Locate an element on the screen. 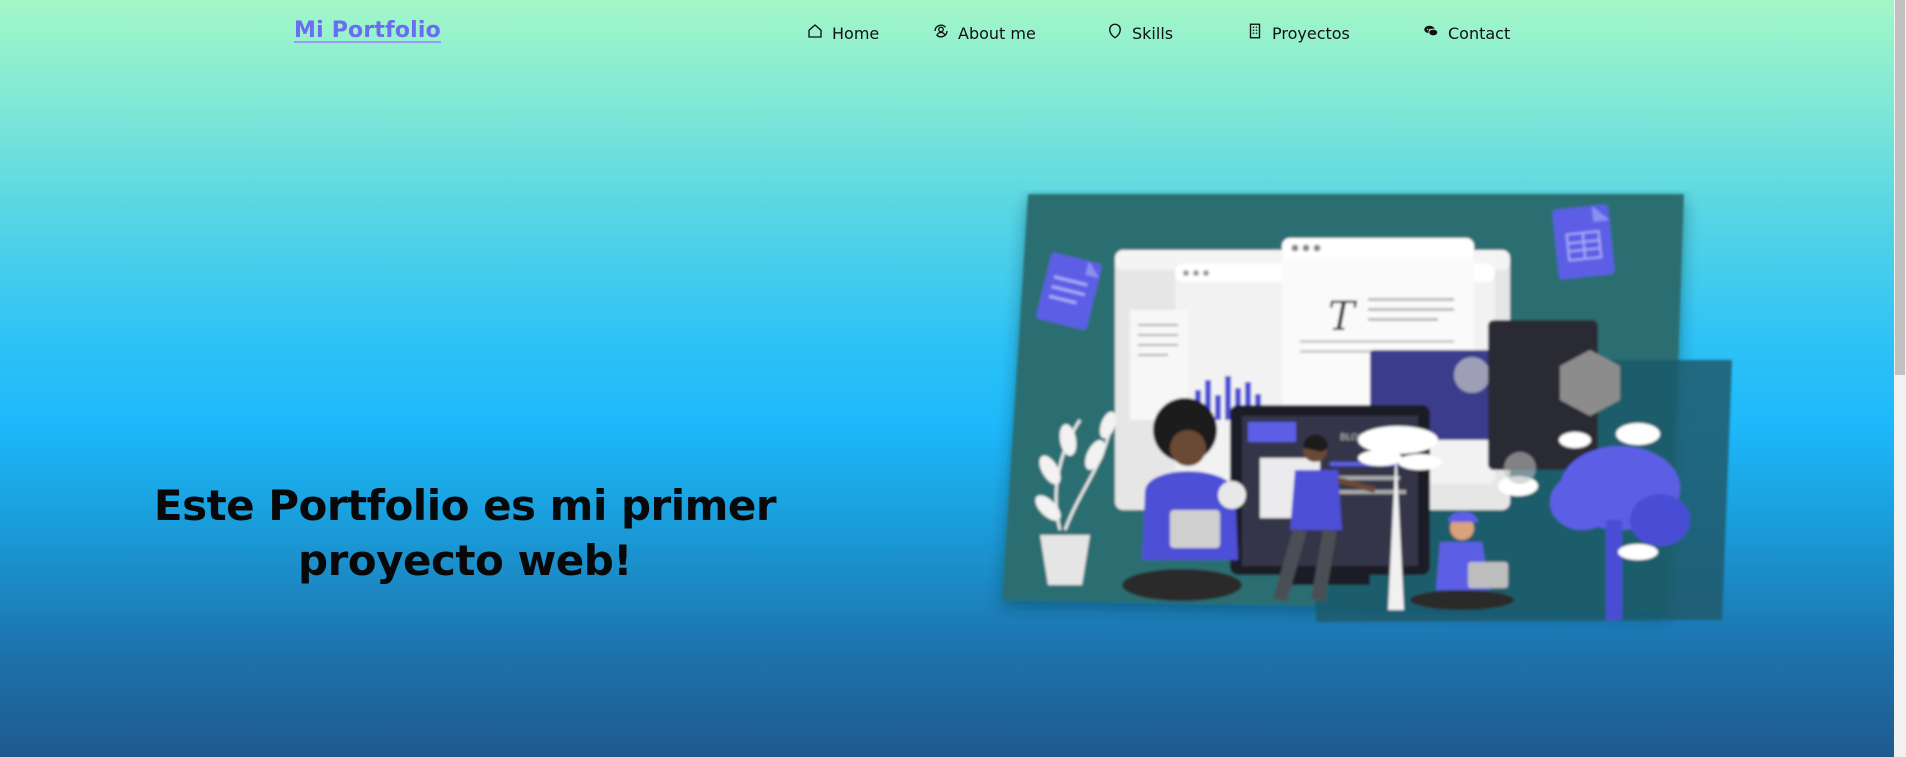 This screenshot has height=757, width=1906. page-scrollbar is located at coordinates (1900, 378).